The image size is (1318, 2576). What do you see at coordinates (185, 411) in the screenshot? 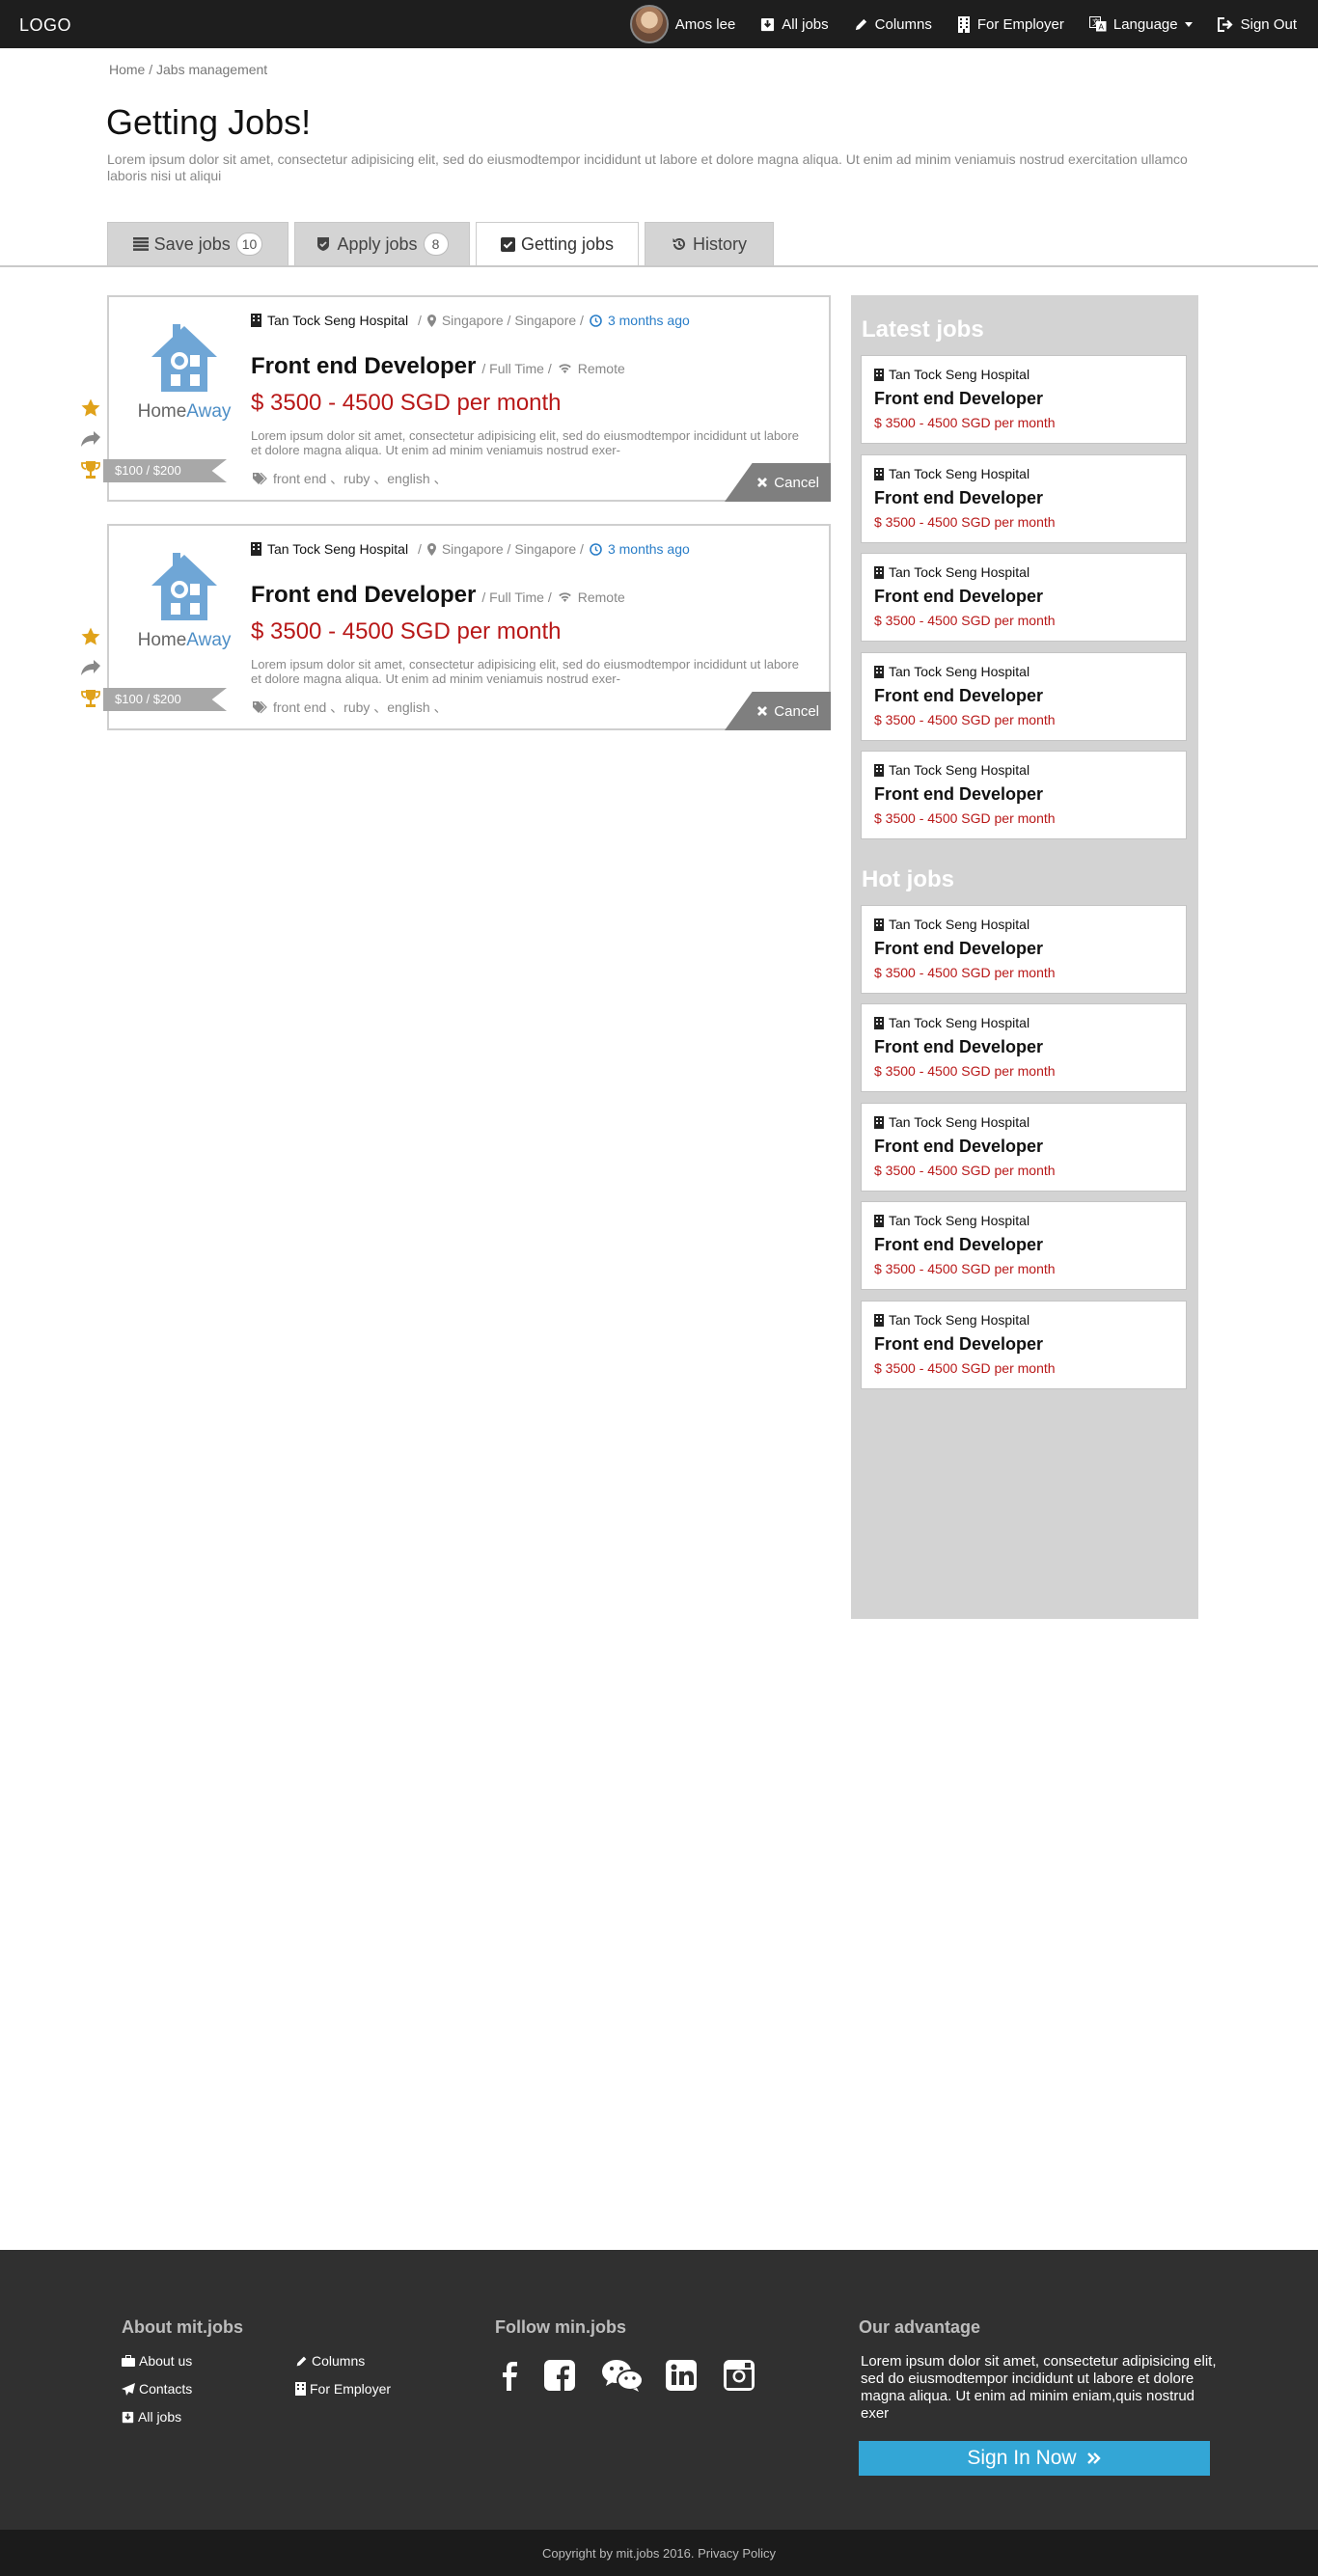
I see `svg-text: HomeAway` at bounding box center [185, 411].